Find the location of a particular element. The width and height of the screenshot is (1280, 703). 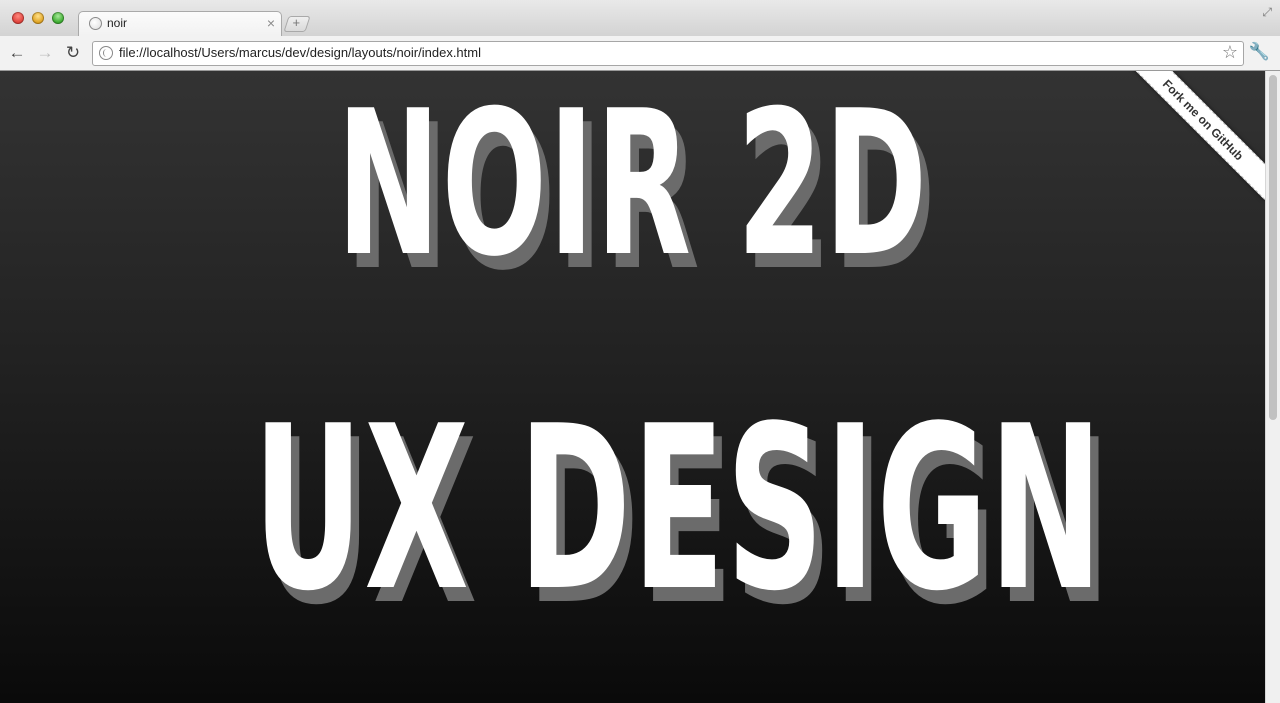

zoom-window-button is located at coordinates (58, 18).